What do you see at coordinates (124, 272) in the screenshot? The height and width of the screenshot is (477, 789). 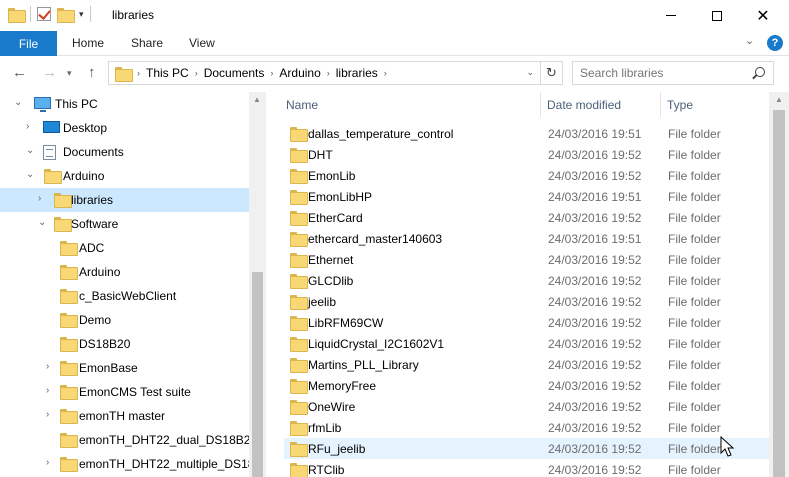 I see `nav-tree-item: Arduino` at bounding box center [124, 272].